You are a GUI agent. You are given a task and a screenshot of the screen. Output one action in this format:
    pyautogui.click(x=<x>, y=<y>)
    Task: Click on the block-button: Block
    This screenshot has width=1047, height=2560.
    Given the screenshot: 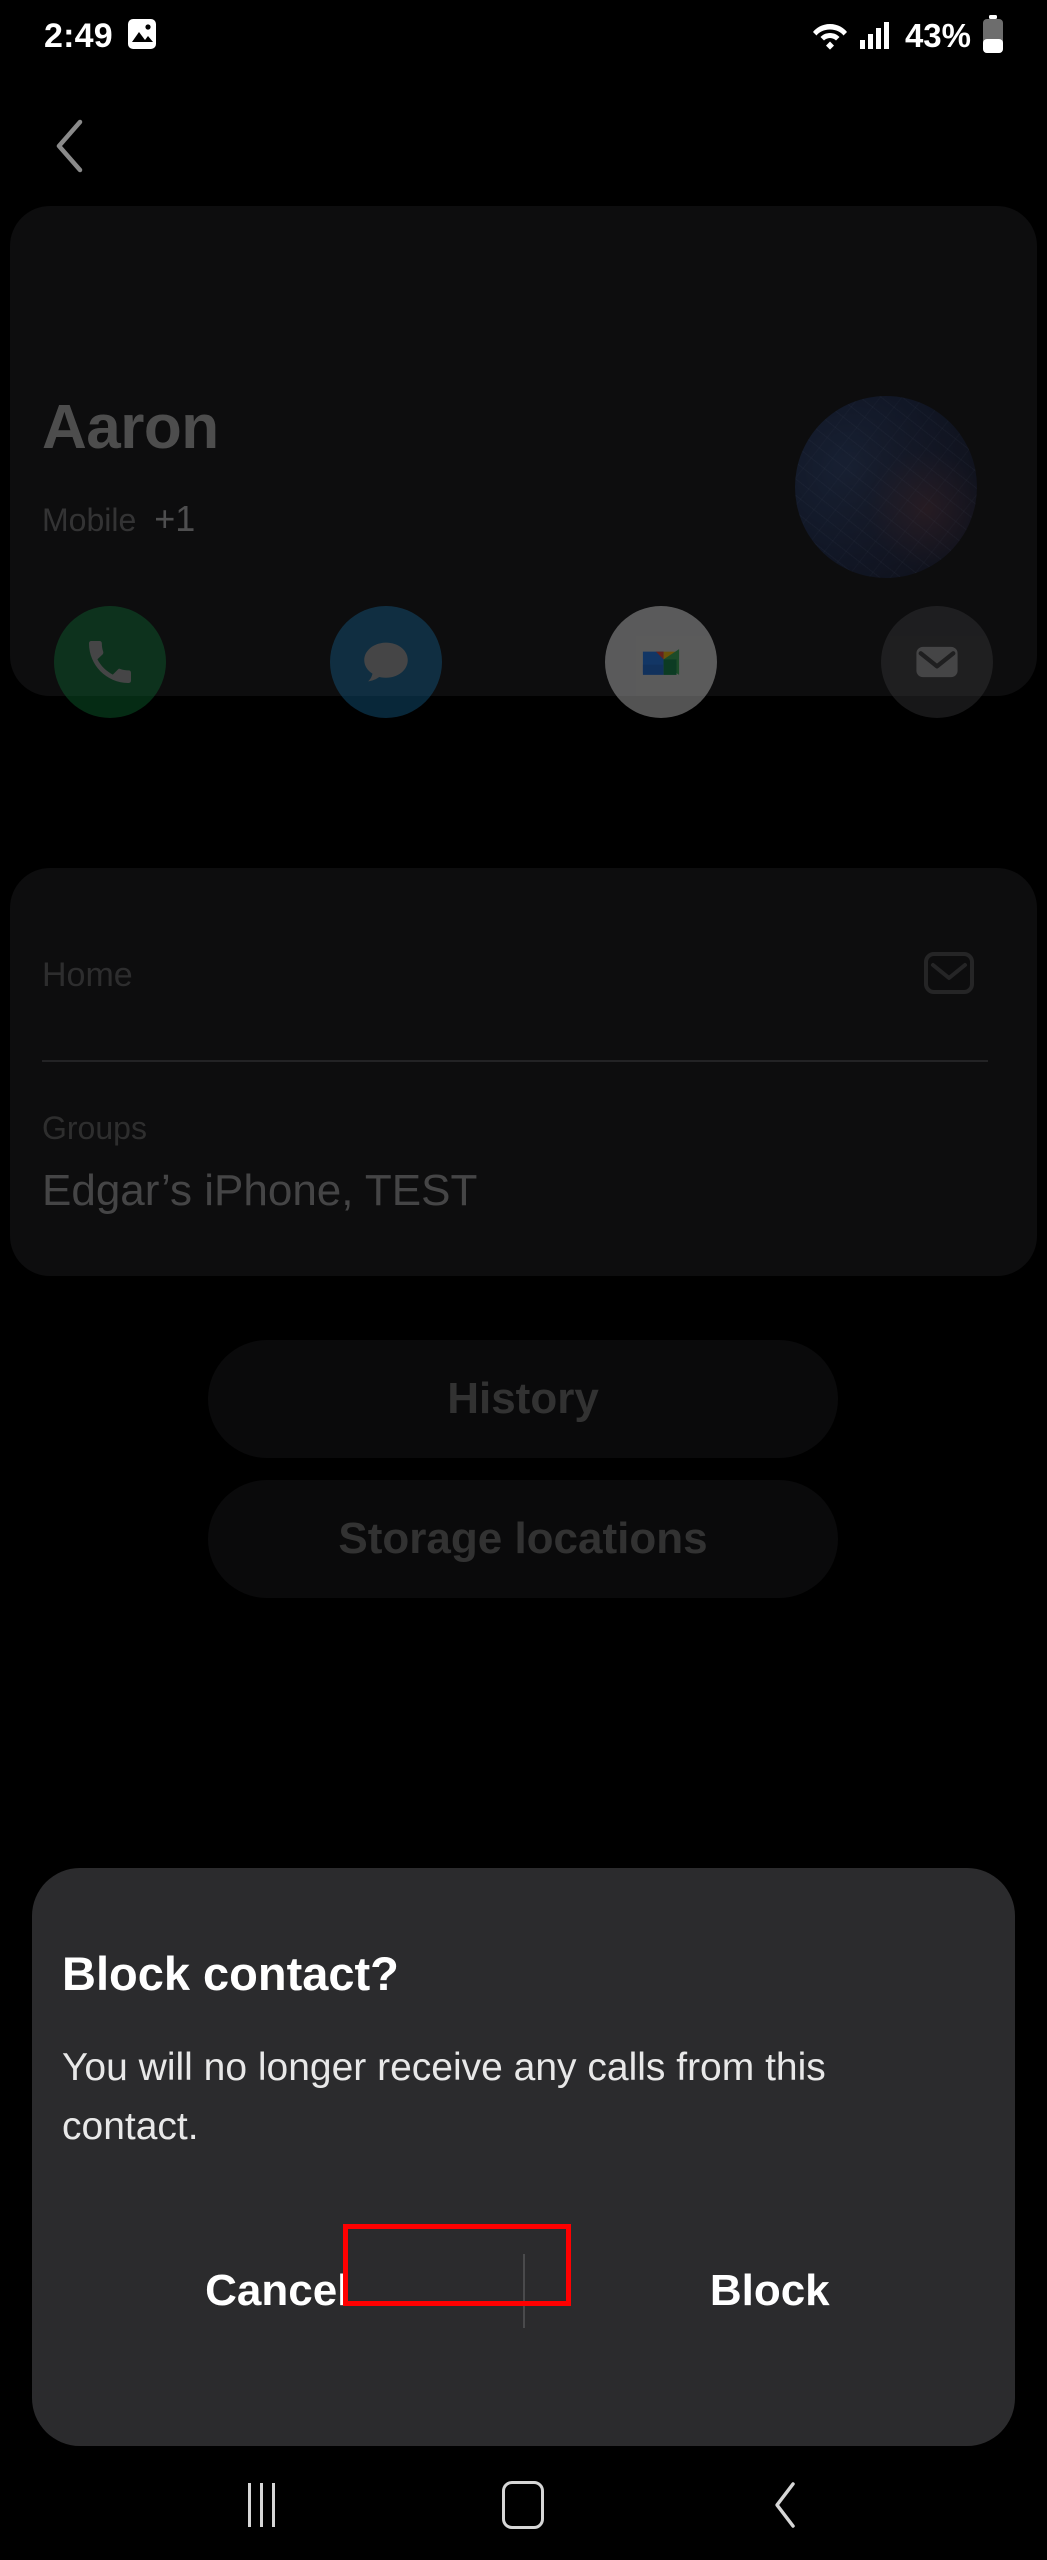 What is the action you would take?
    pyautogui.click(x=770, y=2291)
    